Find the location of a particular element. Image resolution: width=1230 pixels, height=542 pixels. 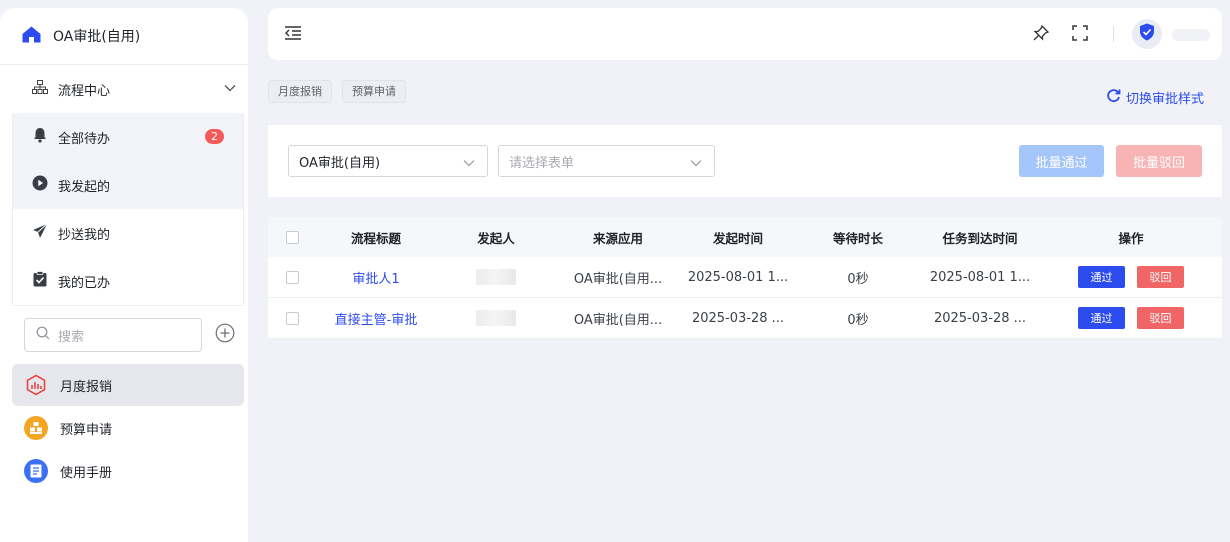

form-type-select: OA审批(自用) is located at coordinates (388, 161).